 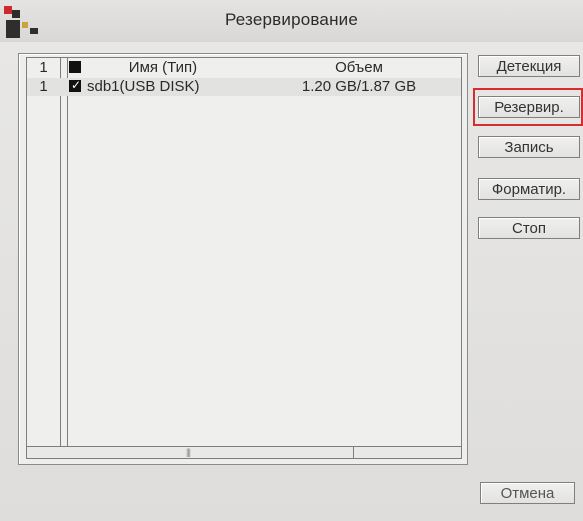 I want to click on backup-button: Резервир., so click(x=529, y=107).